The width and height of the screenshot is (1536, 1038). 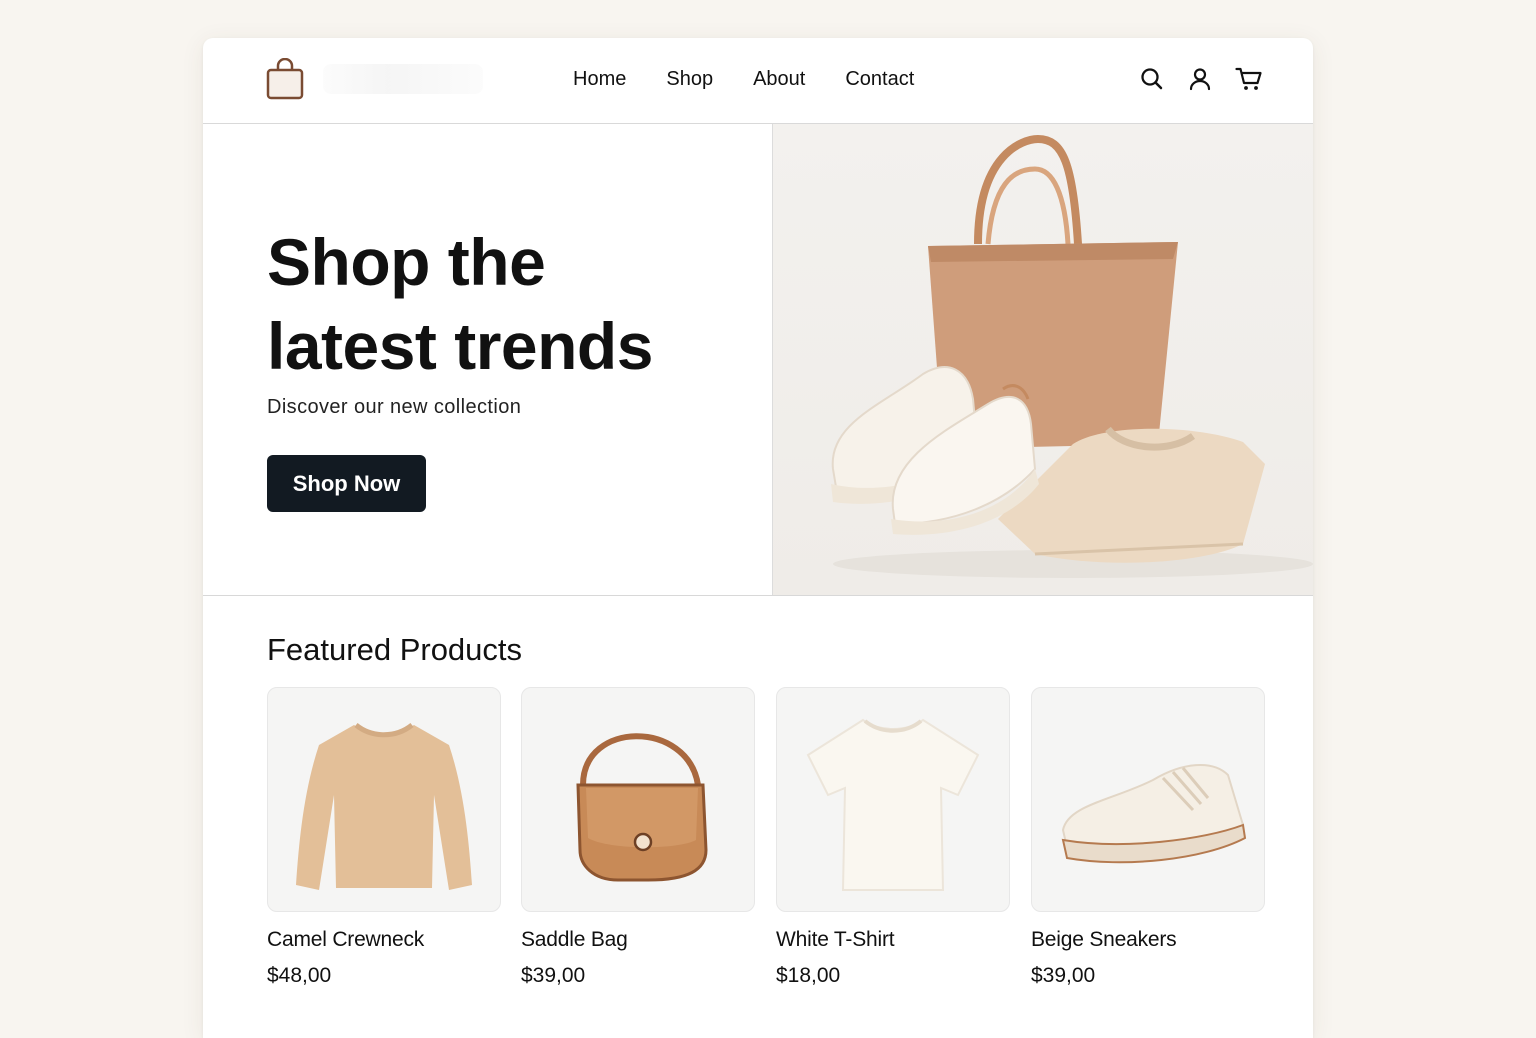 What do you see at coordinates (743, 79) in the screenshot?
I see `main-nav: Home Shop About Contact` at bounding box center [743, 79].